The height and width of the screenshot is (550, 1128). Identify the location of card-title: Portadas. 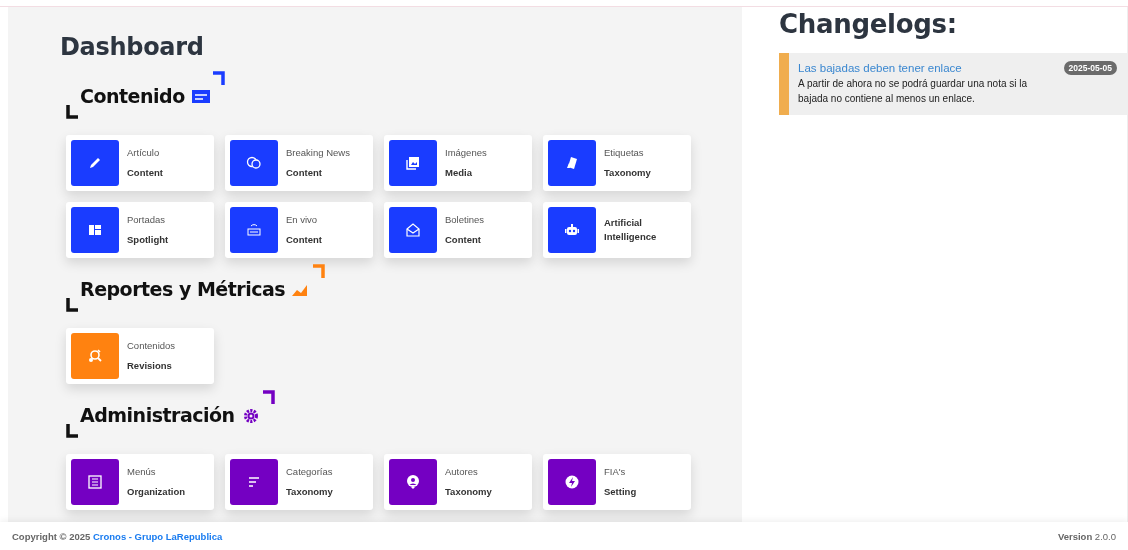
(147, 219).